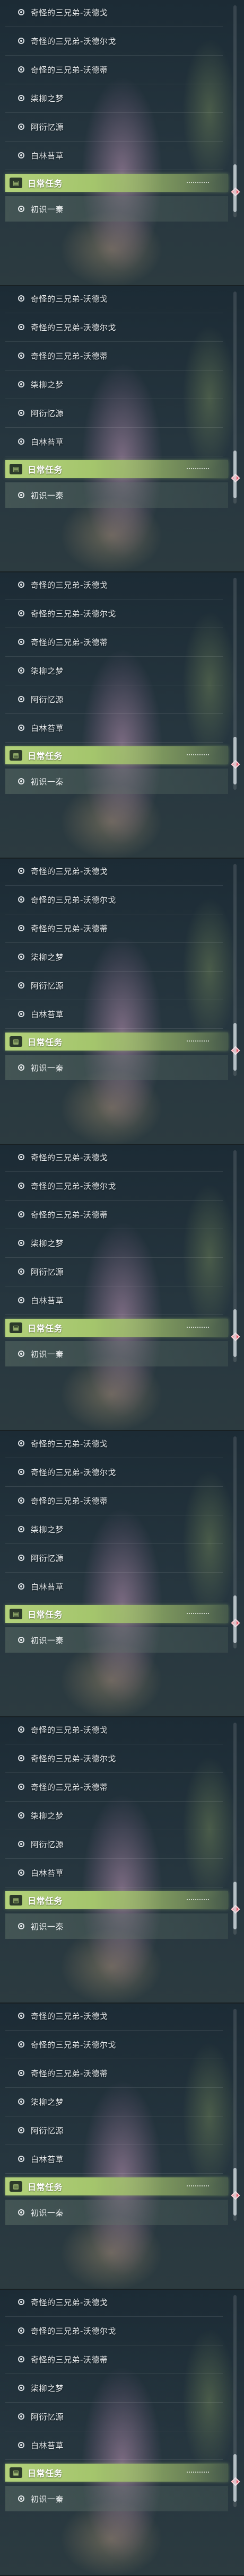 The height and width of the screenshot is (2576, 244). What do you see at coordinates (69, 1444) in the screenshot?
I see `quest-label: 奇怪的三兄弟-沃德戈` at bounding box center [69, 1444].